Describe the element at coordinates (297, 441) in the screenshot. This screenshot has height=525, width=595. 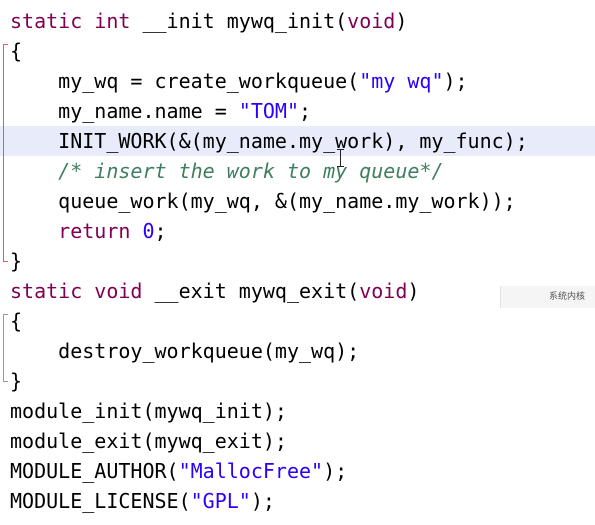
I see `code-line: module_exit(mywq_exit);` at that location.